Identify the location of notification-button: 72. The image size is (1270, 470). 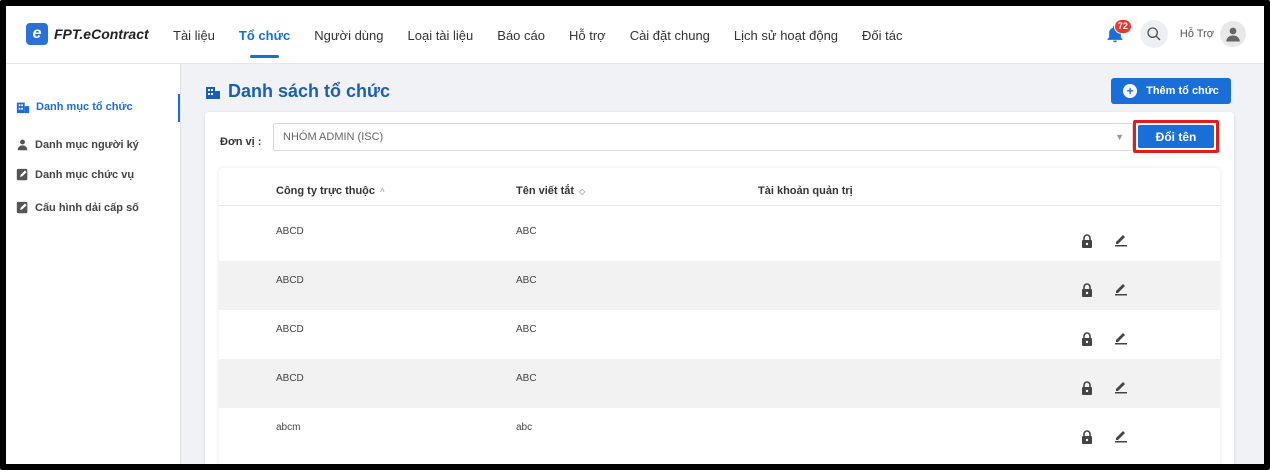
(1116, 34).